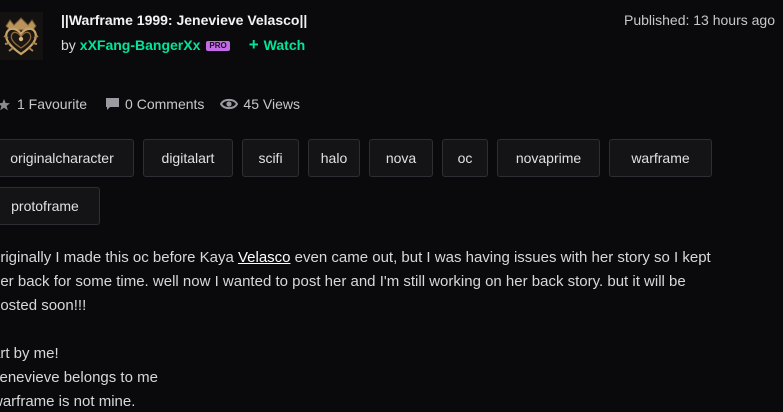 This screenshot has width=783, height=412. Describe the element at coordinates (270, 158) in the screenshot. I see `tag-scifi: scifi` at that location.